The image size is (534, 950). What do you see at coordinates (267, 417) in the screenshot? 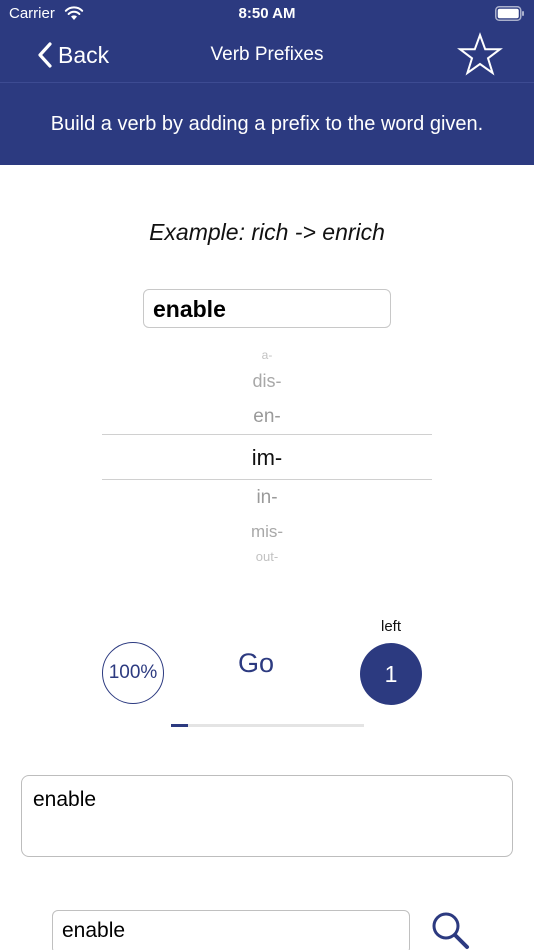
I see `picker-item: en-` at bounding box center [267, 417].